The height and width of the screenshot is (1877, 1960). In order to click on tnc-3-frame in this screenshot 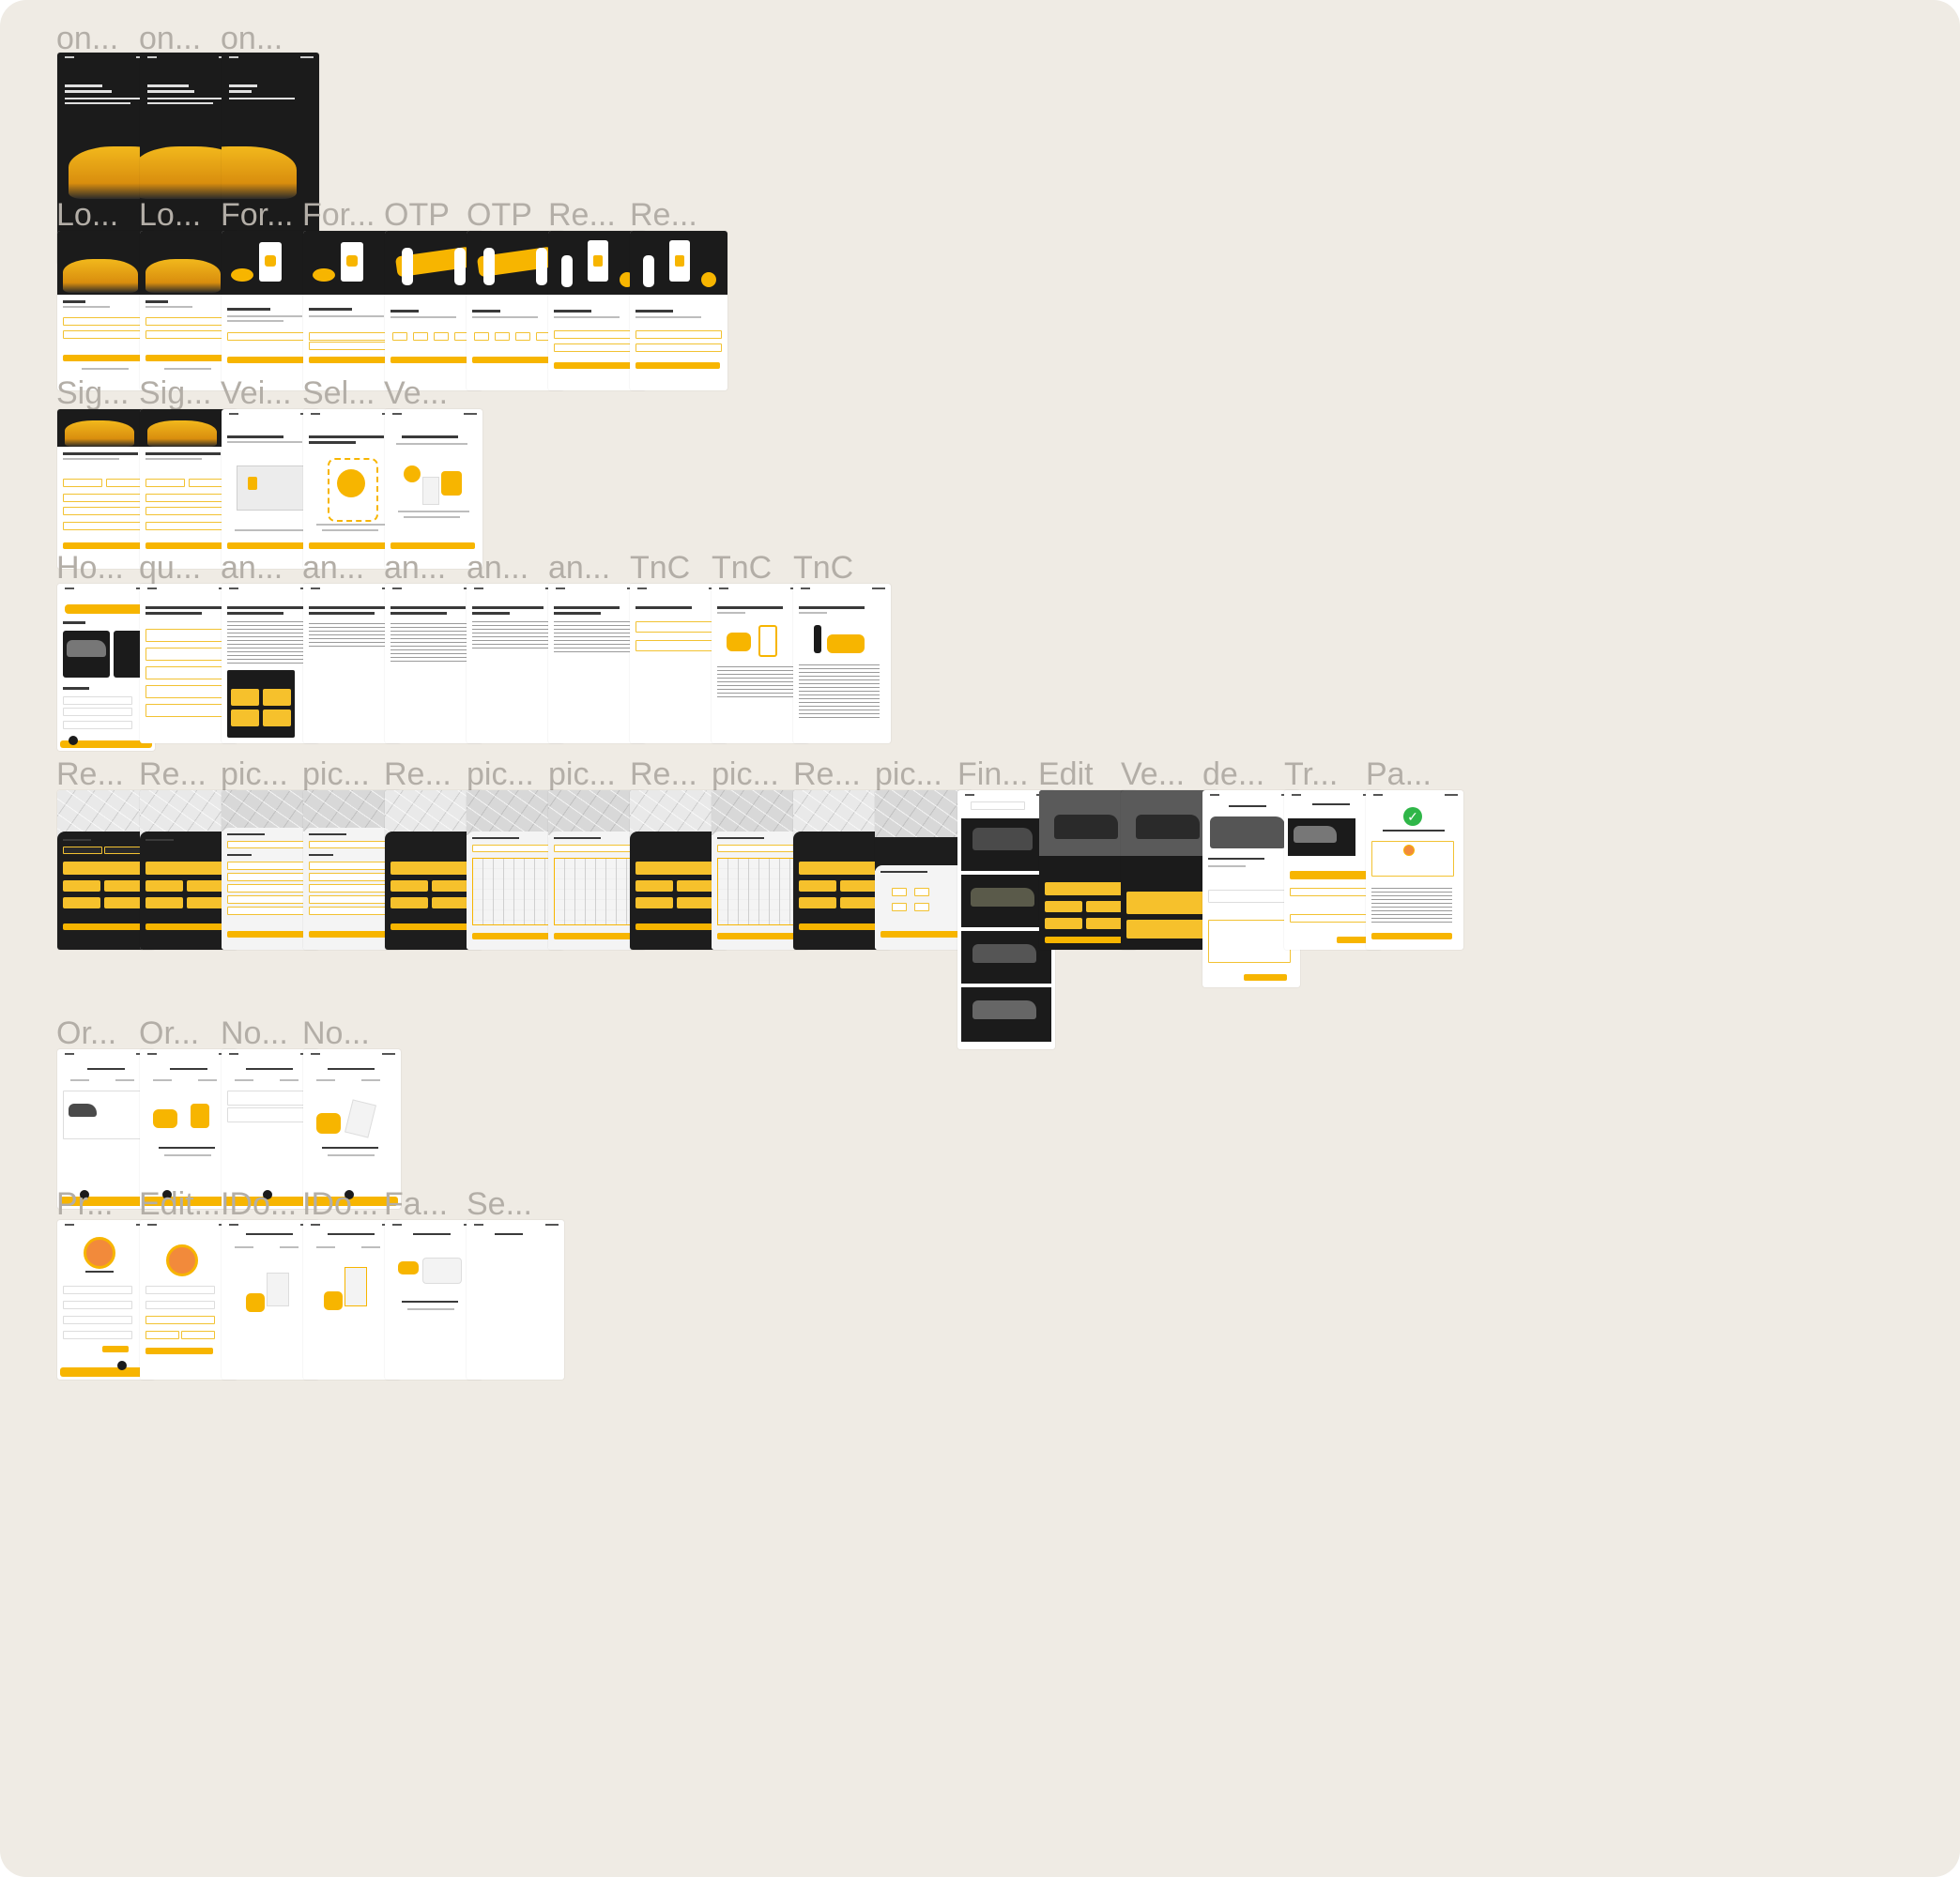, I will do `click(842, 663)`.